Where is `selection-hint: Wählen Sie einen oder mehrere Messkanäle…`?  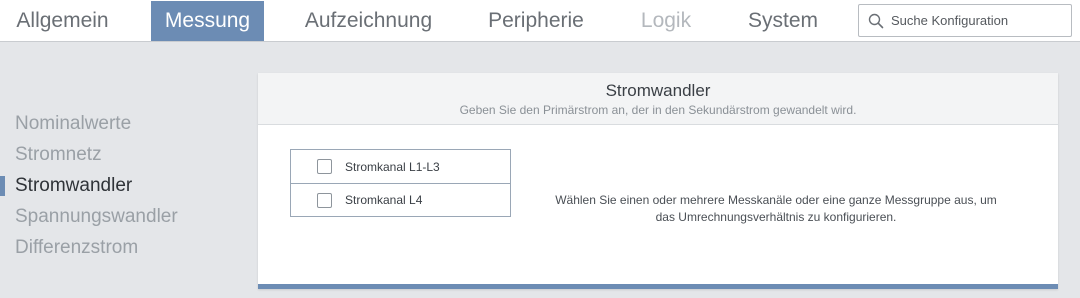 selection-hint: Wählen Sie einen oder mehrere Messkanäle… is located at coordinates (776, 209).